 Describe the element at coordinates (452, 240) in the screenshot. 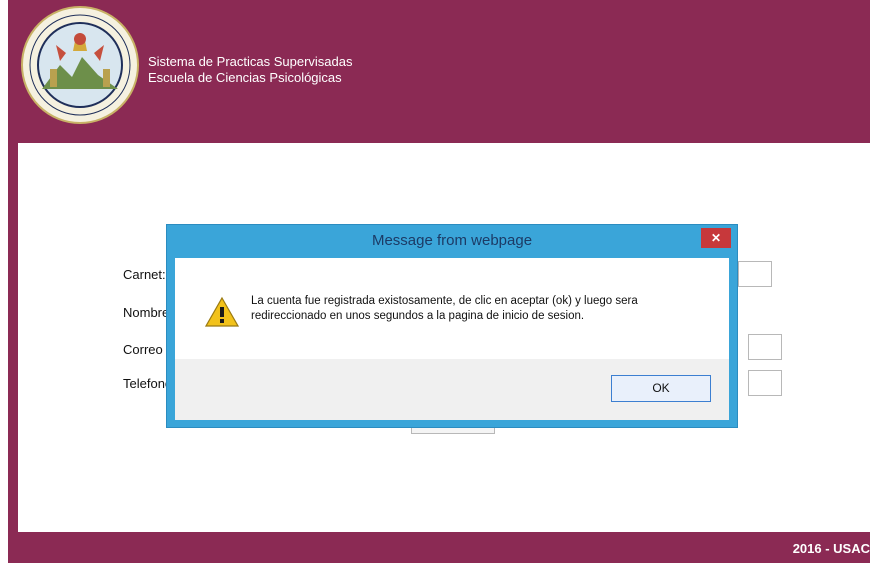

I see `dialog-title: Message from webpage` at that location.